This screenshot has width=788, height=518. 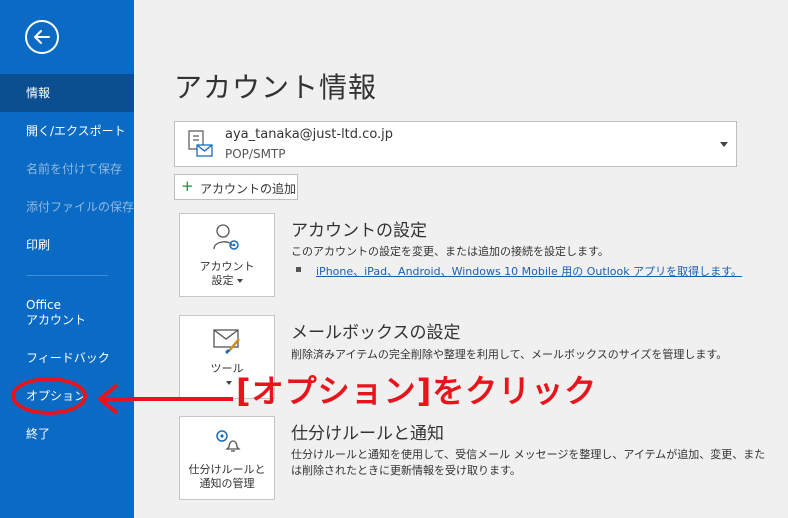 I want to click on sidebar-item-office-account: Office アカウント, so click(x=67, y=313).